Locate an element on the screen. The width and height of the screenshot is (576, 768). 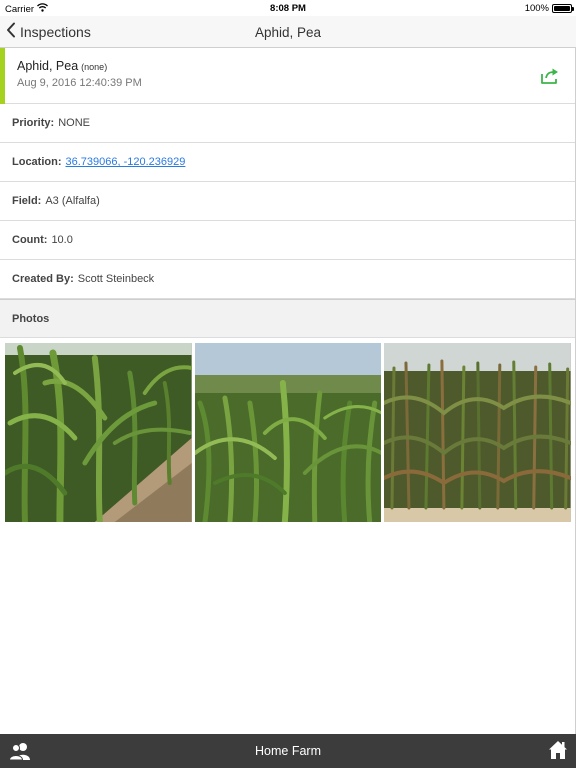
created-by-row: Created By: Scott Steinbeck is located at coordinates (288, 279).